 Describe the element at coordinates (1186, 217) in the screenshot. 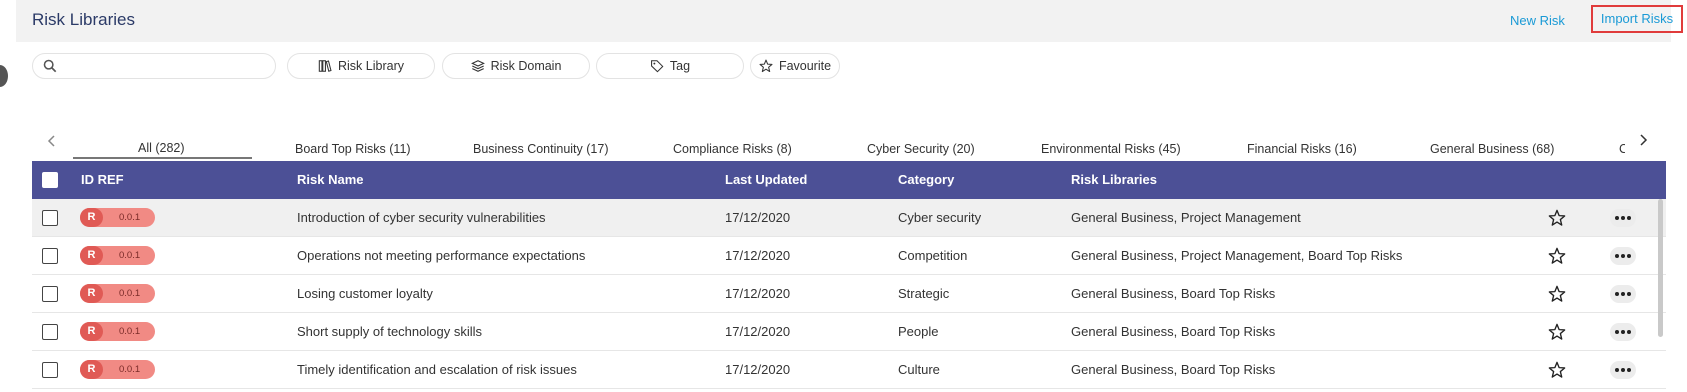

I see `risk-libraries: General Business, Project Management` at that location.